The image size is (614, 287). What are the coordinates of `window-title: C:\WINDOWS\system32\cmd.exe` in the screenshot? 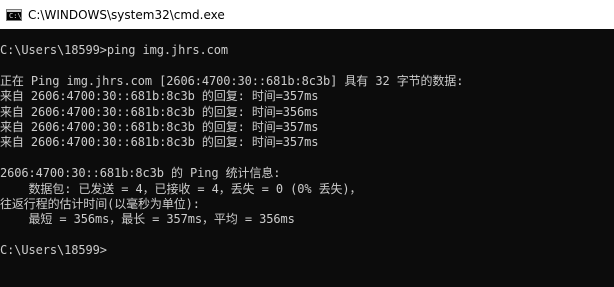 It's located at (126, 14).